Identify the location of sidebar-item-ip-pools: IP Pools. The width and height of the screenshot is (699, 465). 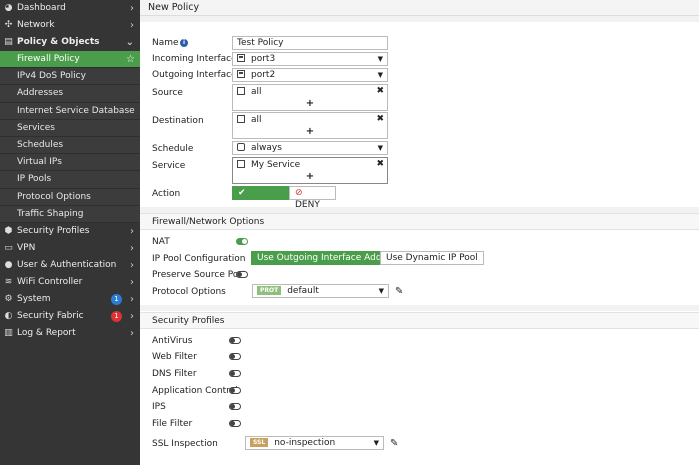
(70, 180).